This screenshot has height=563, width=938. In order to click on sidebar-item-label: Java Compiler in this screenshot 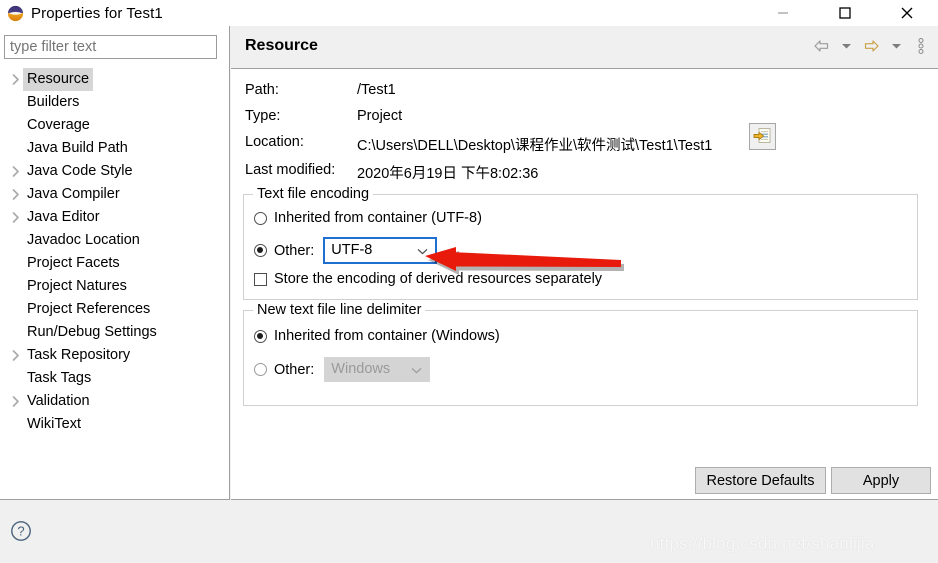, I will do `click(73, 194)`.